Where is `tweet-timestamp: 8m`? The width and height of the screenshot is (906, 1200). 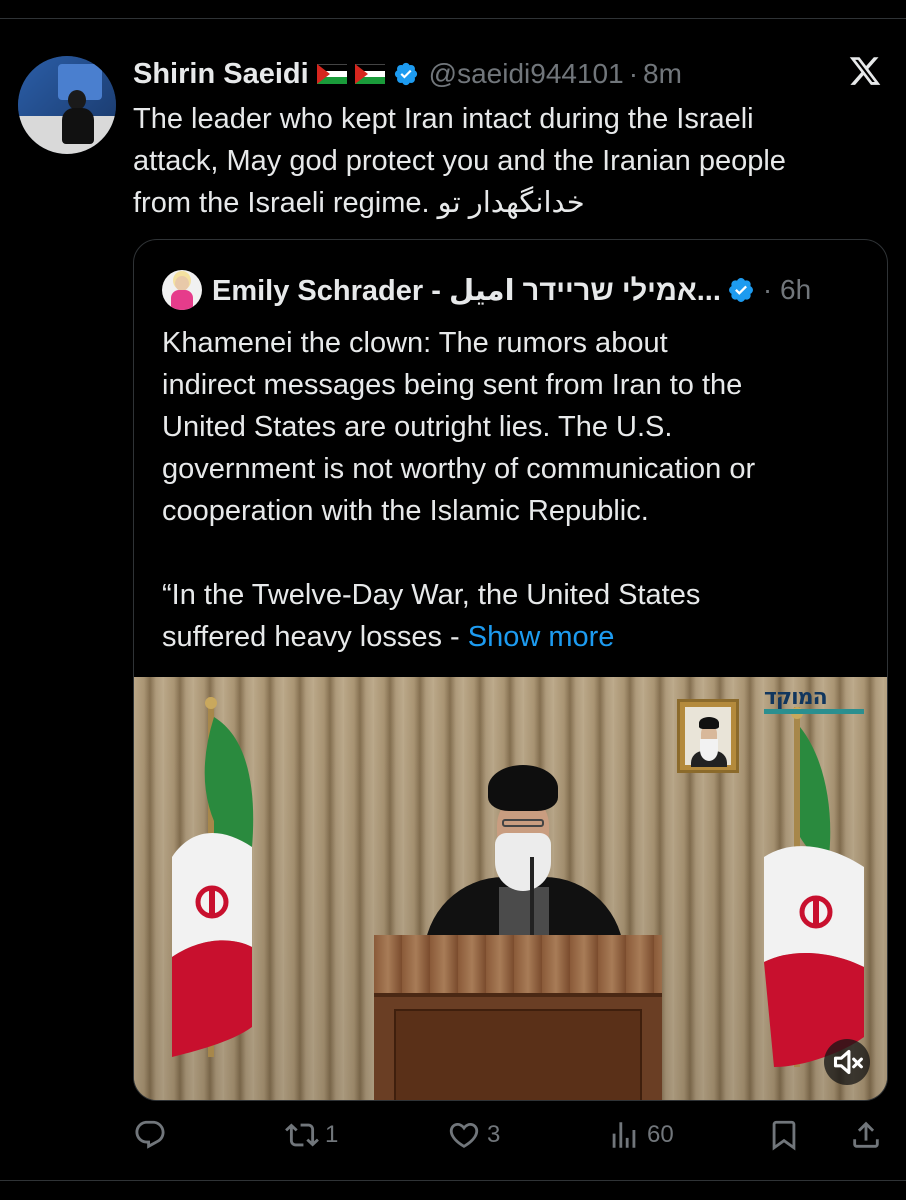
tweet-timestamp: 8m is located at coordinates (662, 74).